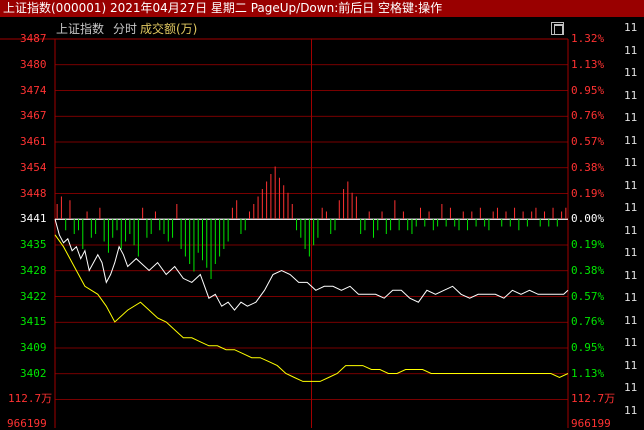 This screenshot has height=430, width=644. What do you see at coordinates (33, 64) in the screenshot?
I see `price-tick-label: 3480` at bounding box center [33, 64].